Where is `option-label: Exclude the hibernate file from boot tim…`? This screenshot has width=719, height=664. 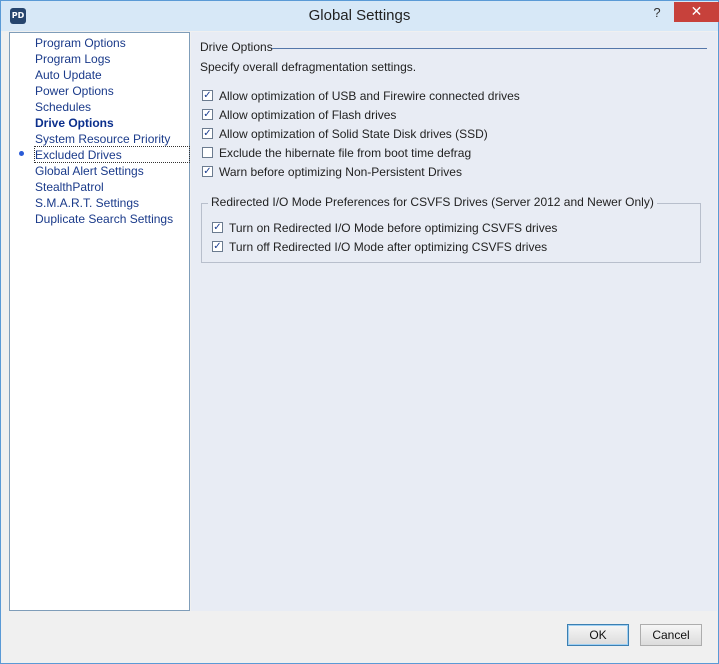 option-label: Exclude the hibernate file from boot tim… is located at coordinates (345, 153).